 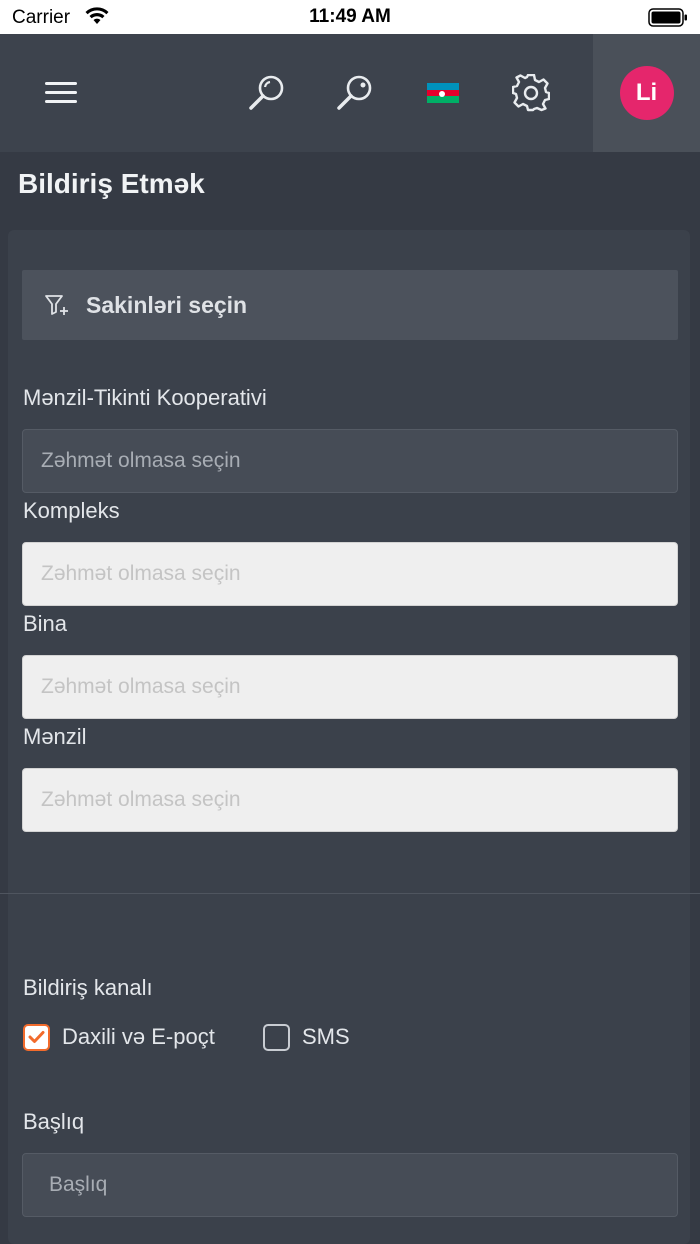 I want to click on channel-option-internal-email: Daxili və E-poçt, so click(x=119, y=1037).